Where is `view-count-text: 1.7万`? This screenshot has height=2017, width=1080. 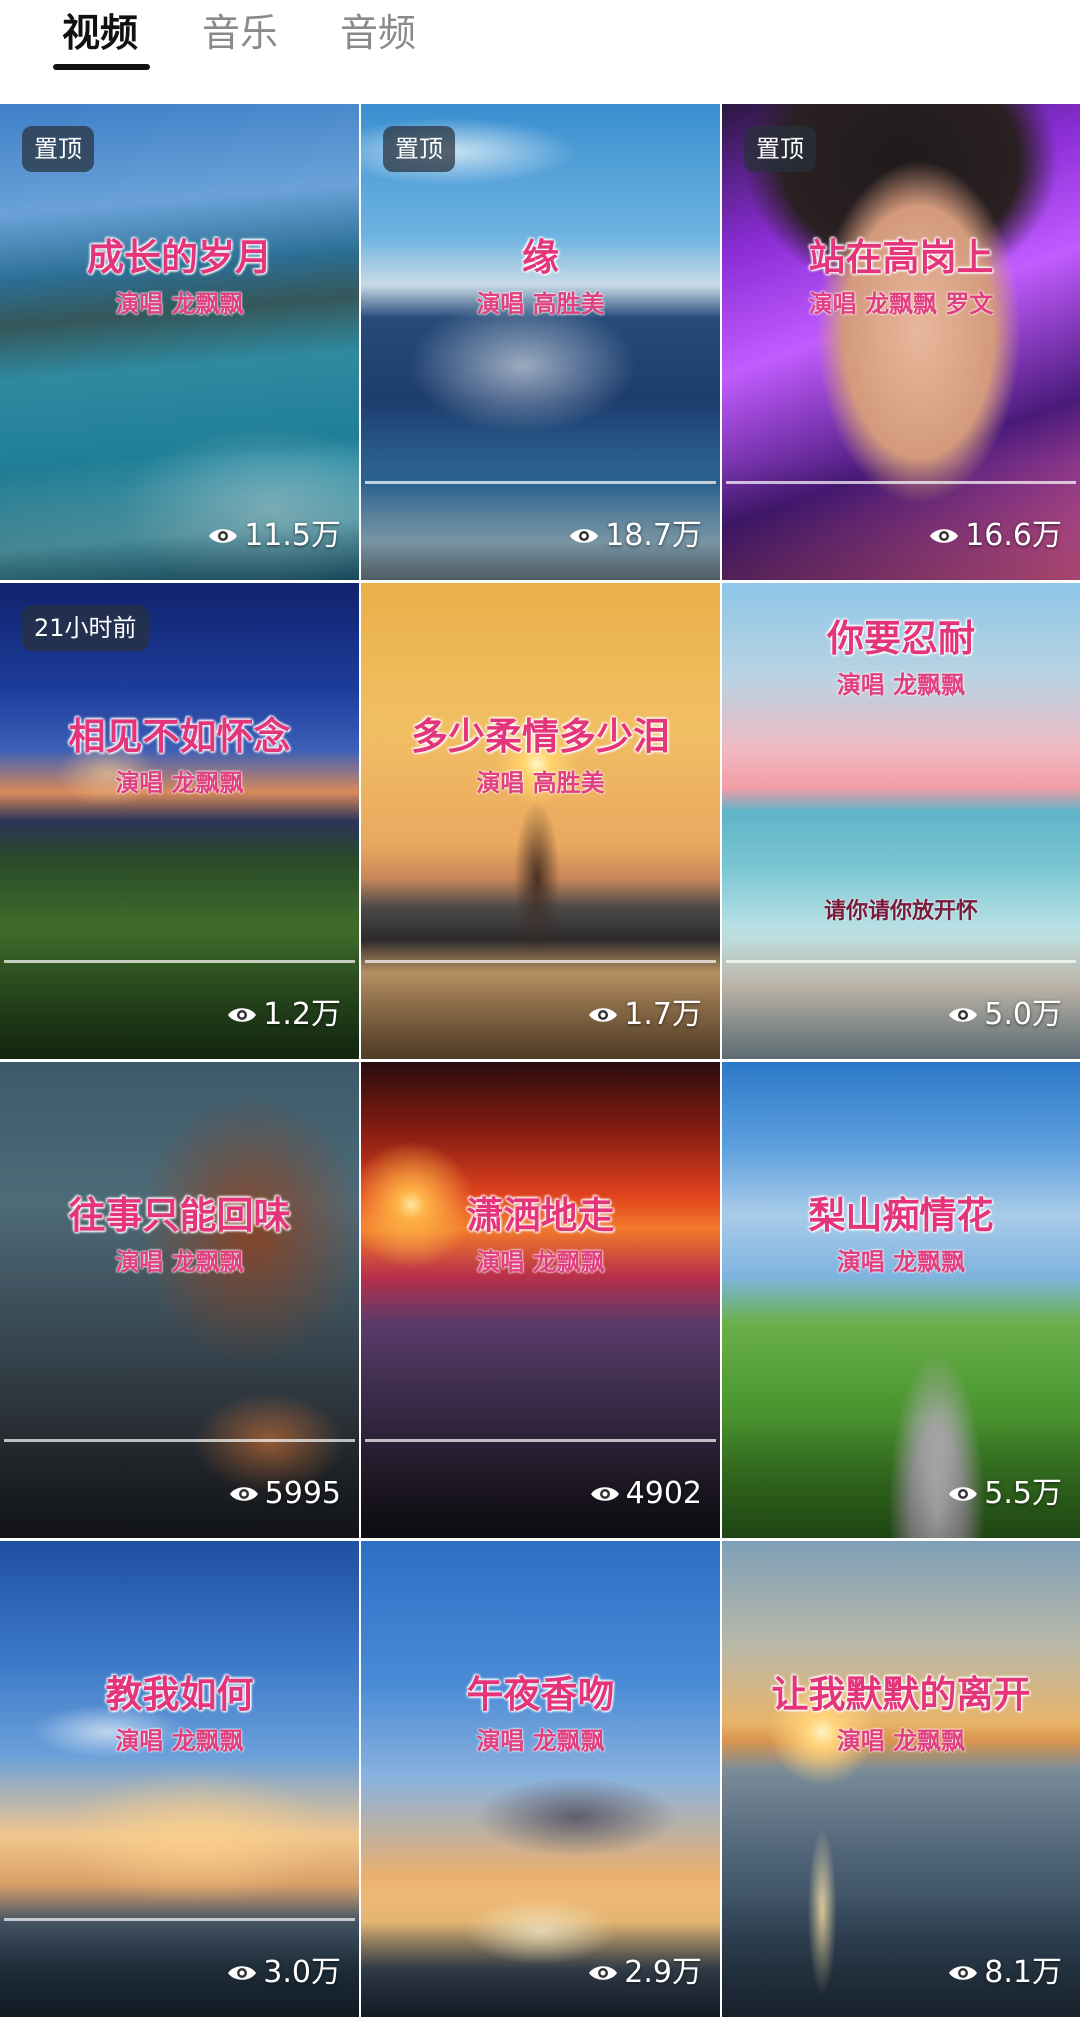 view-count-text: 1.7万 is located at coordinates (663, 1014).